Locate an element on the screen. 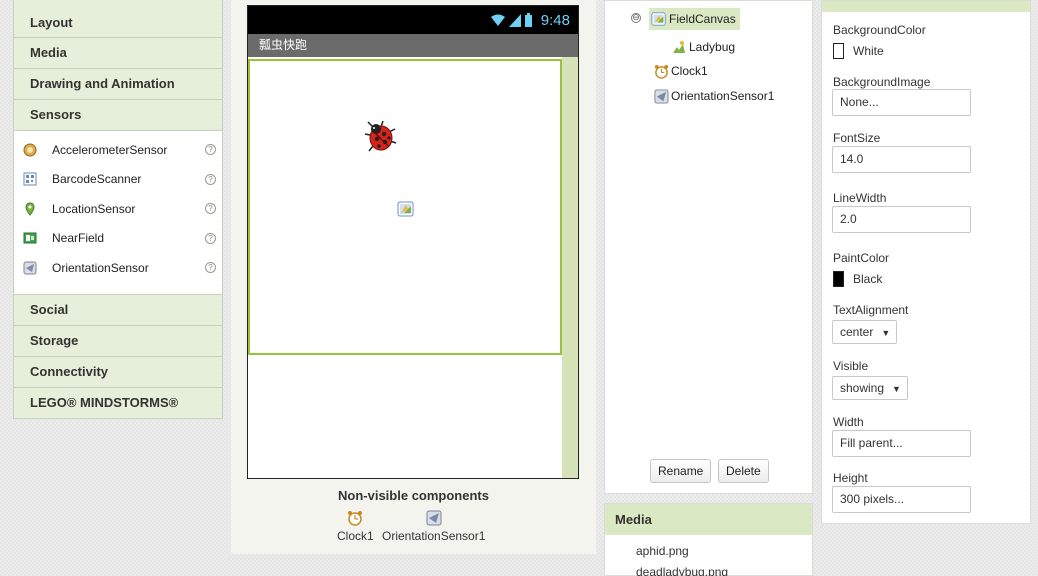 This screenshot has height=576, width=1038. tree-item-ladybug: Ladybug is located at coordinates (703, 47).